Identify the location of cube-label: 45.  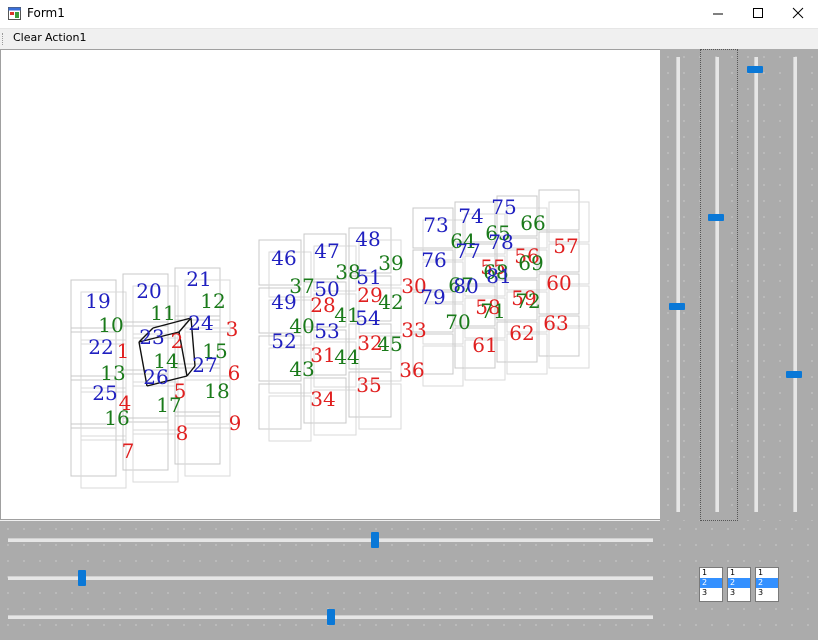
(389, 344).